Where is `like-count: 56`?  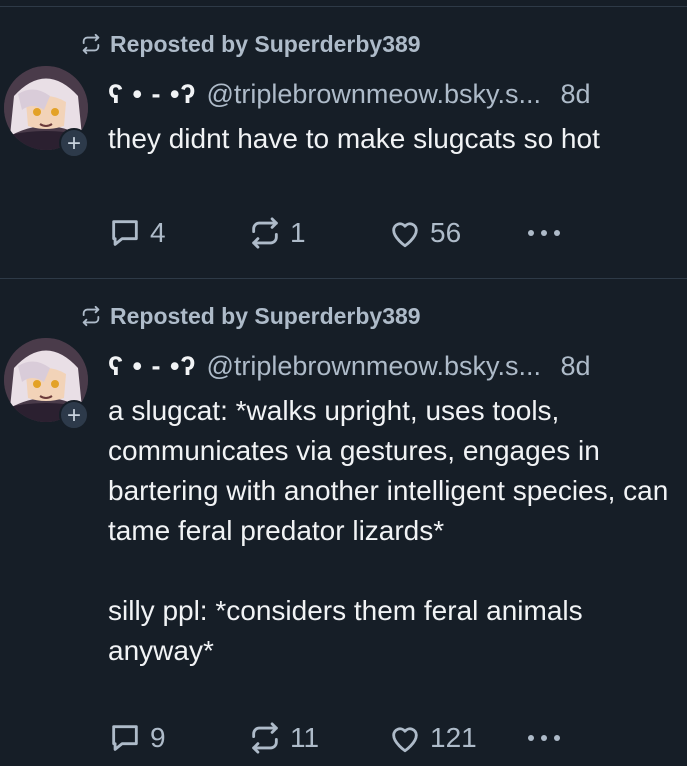 like-count: 56 is located at coordinates (446, 232).